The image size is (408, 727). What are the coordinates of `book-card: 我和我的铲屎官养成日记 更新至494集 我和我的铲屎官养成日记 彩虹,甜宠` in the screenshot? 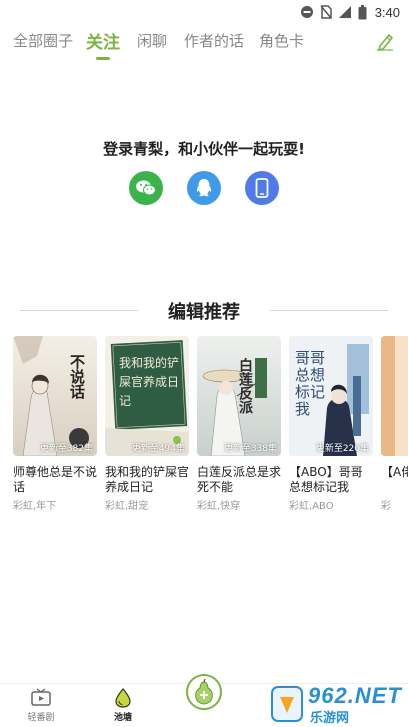 It's located at (147, 424).